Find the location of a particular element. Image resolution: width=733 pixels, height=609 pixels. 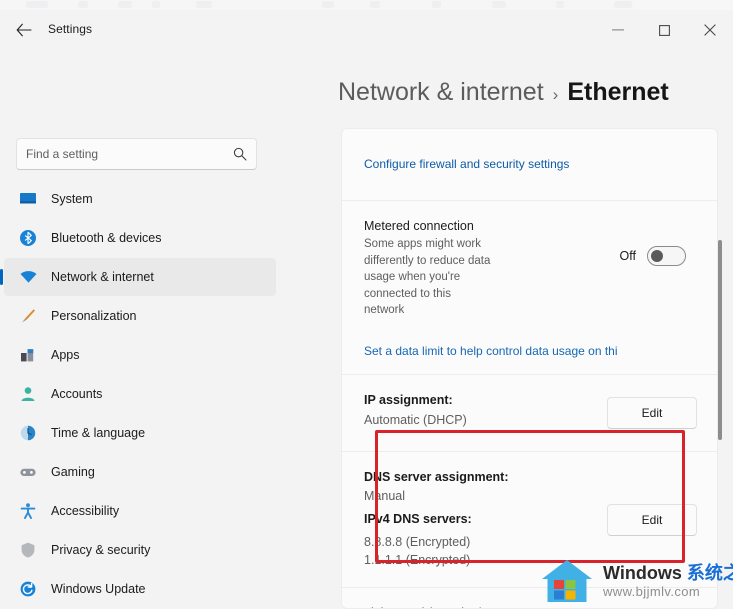

metered-toggle-state: Off is located at coordinates (627, 256).